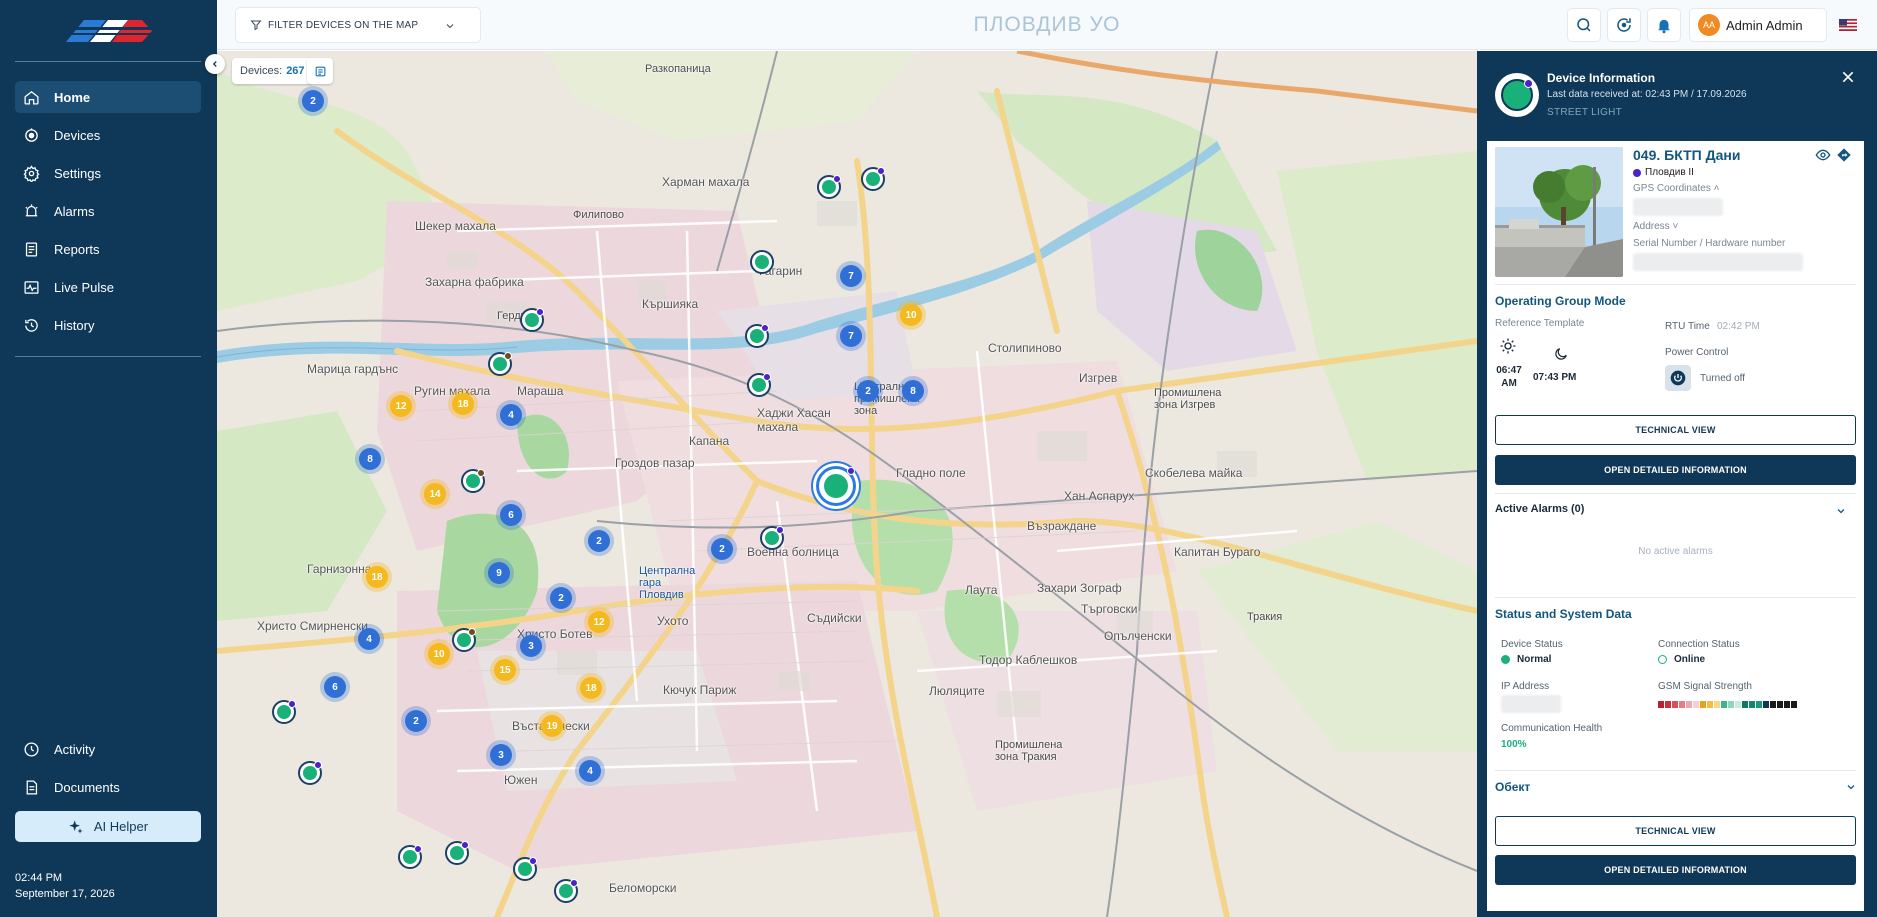 Image resolution: width=1877 pixels, height=917 pixels. I want to click on power-toggle-button, so click(1678, 378).